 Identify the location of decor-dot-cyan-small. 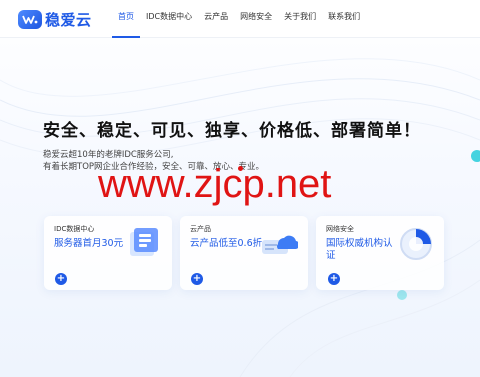
(402, 295).